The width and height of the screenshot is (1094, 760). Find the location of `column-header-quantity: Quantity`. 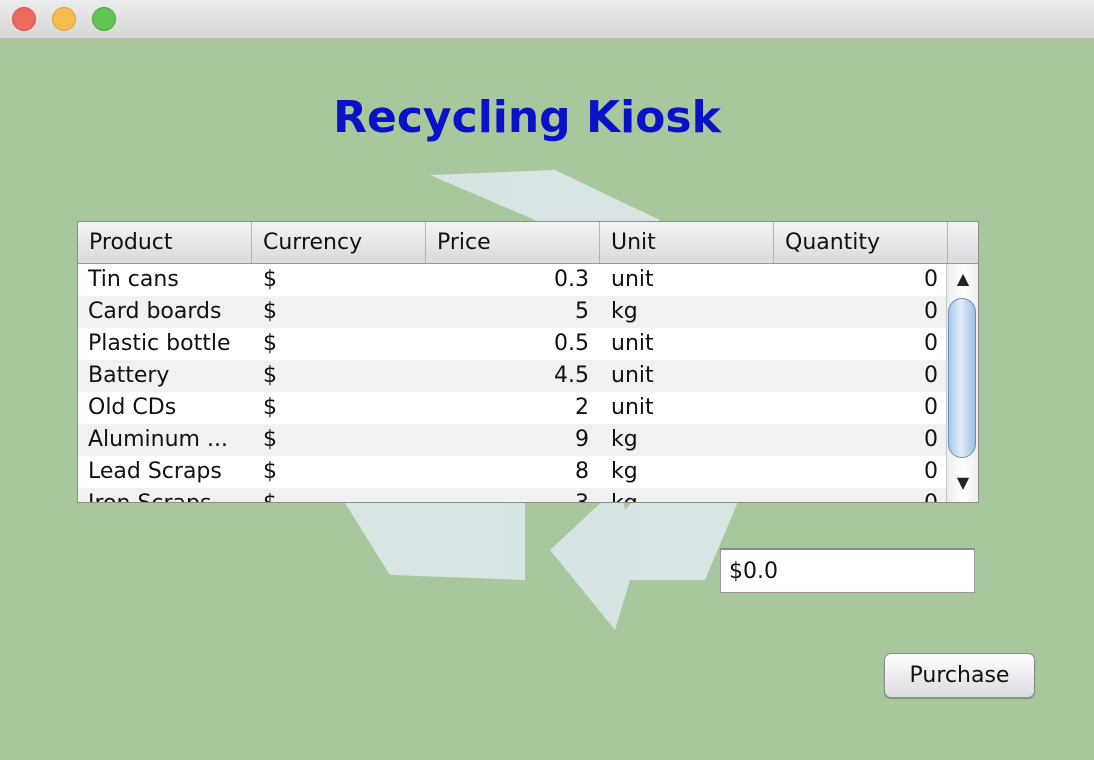

column-header-quantity: Quantity is located at coordinates (861, 242).